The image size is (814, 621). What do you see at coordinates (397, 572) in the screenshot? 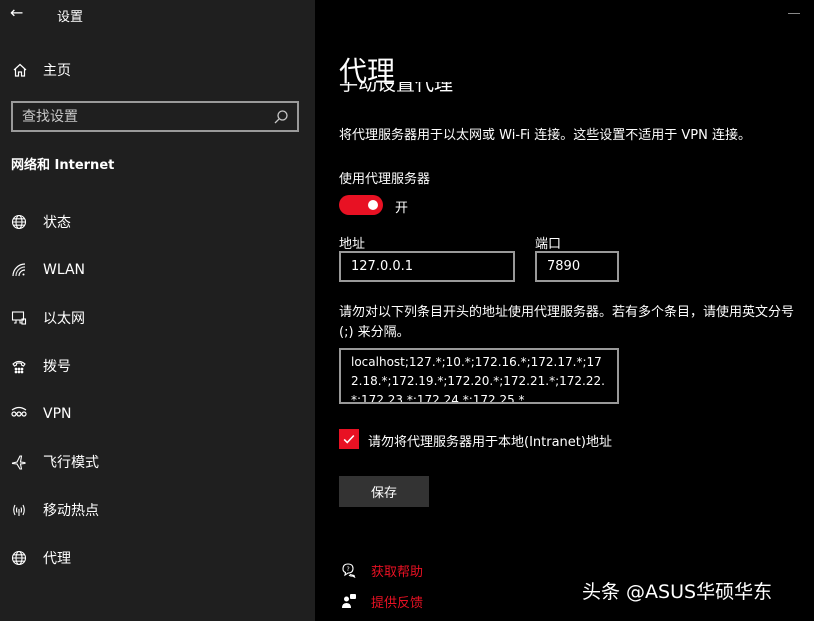
I see `get-help-label: 获取帮助` at bounding box center [397, 572].